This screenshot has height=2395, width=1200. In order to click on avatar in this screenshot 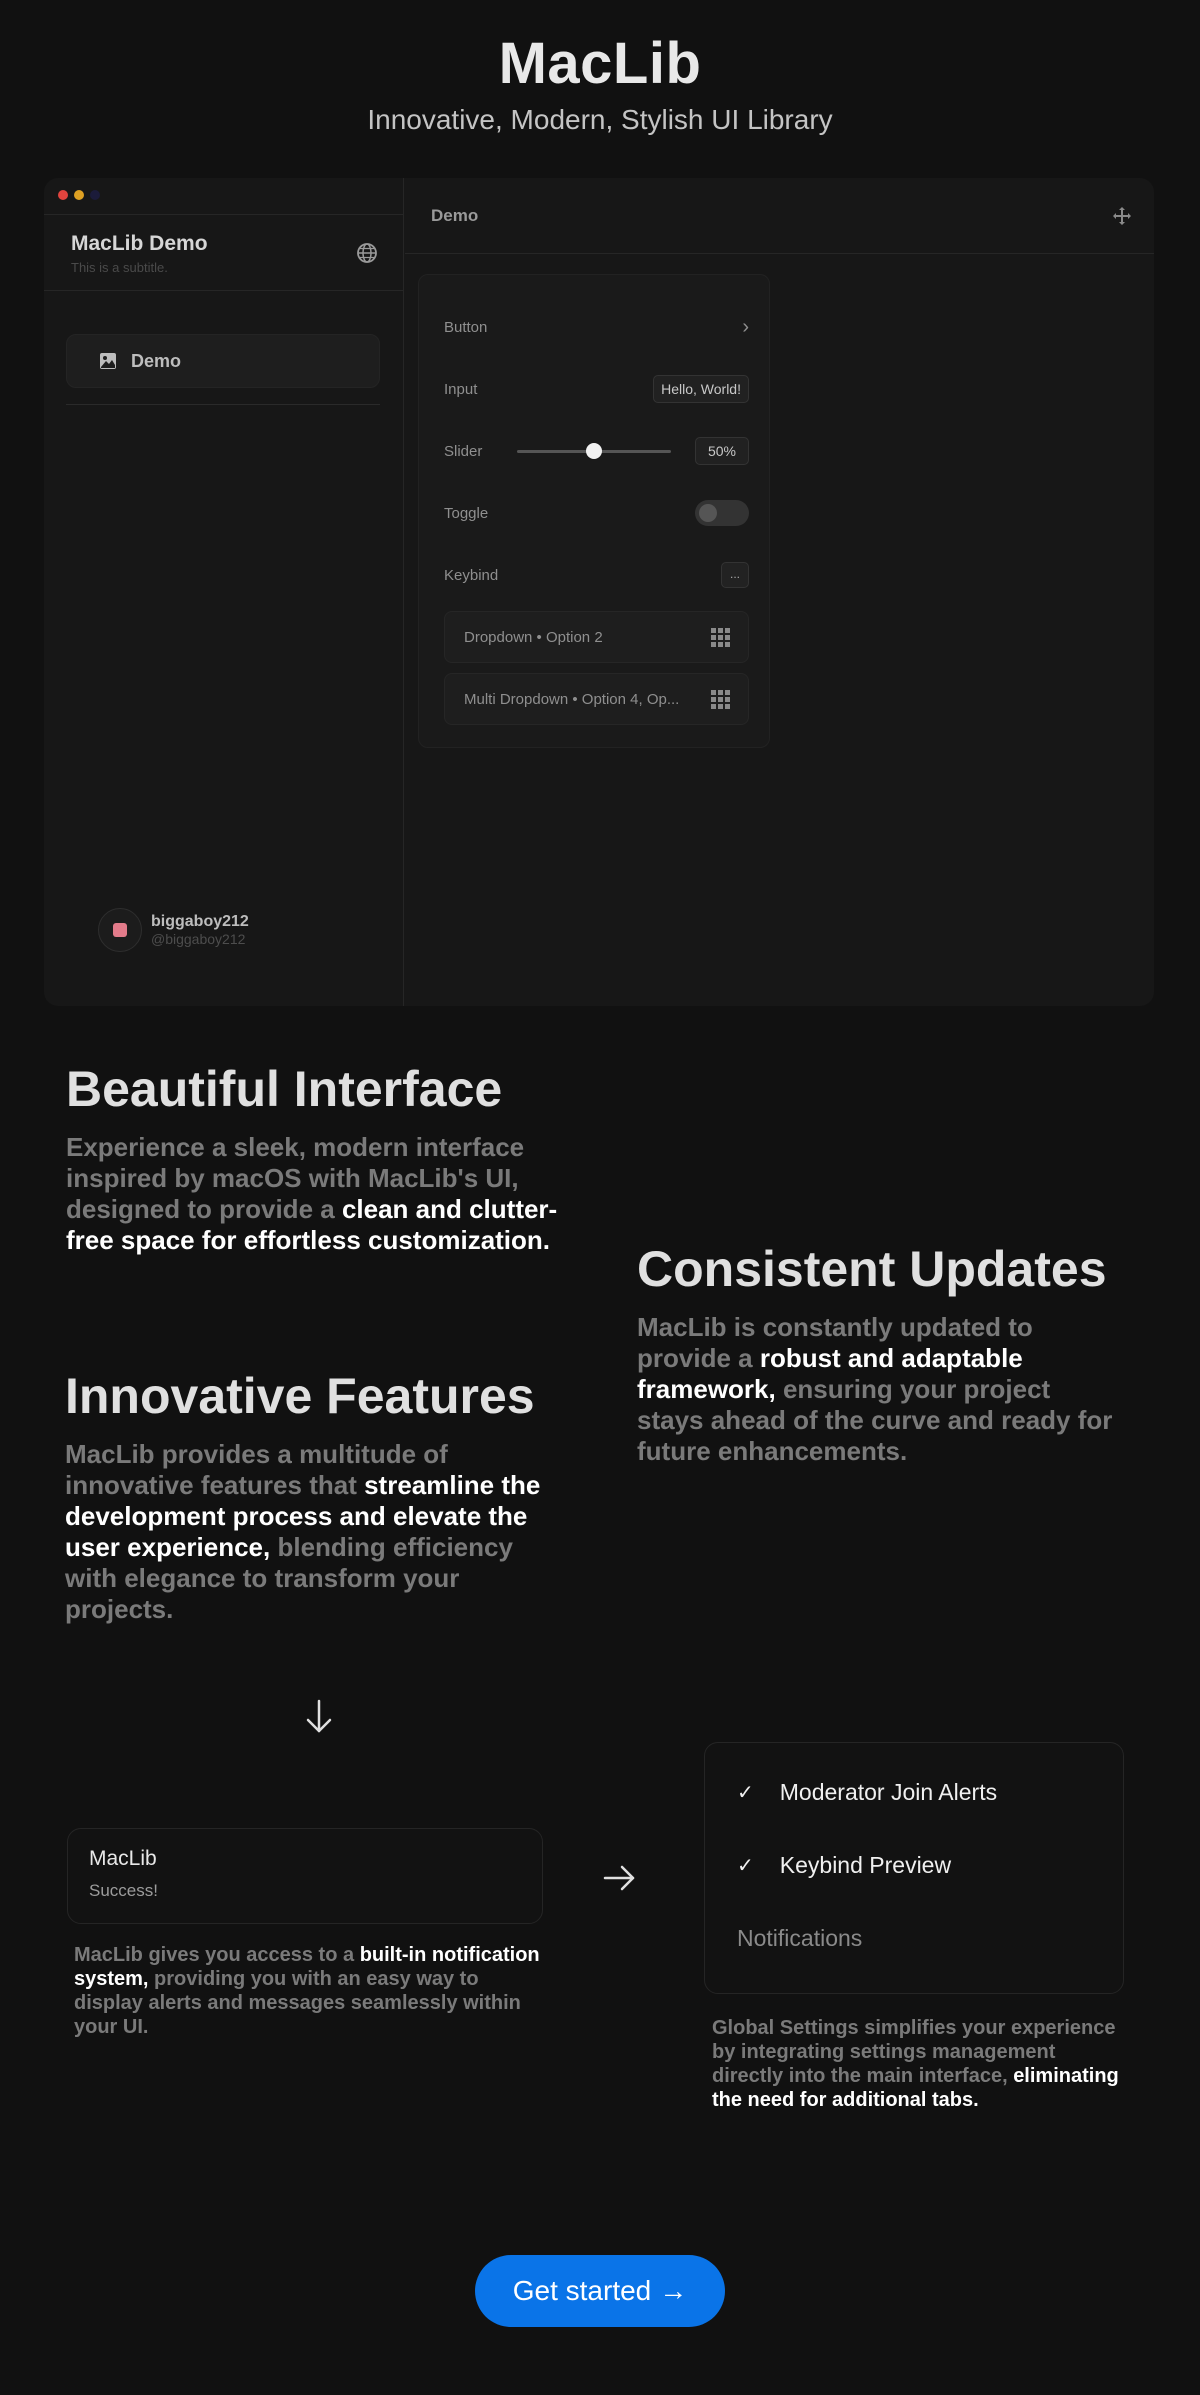, I will do `click(120, 930)`.